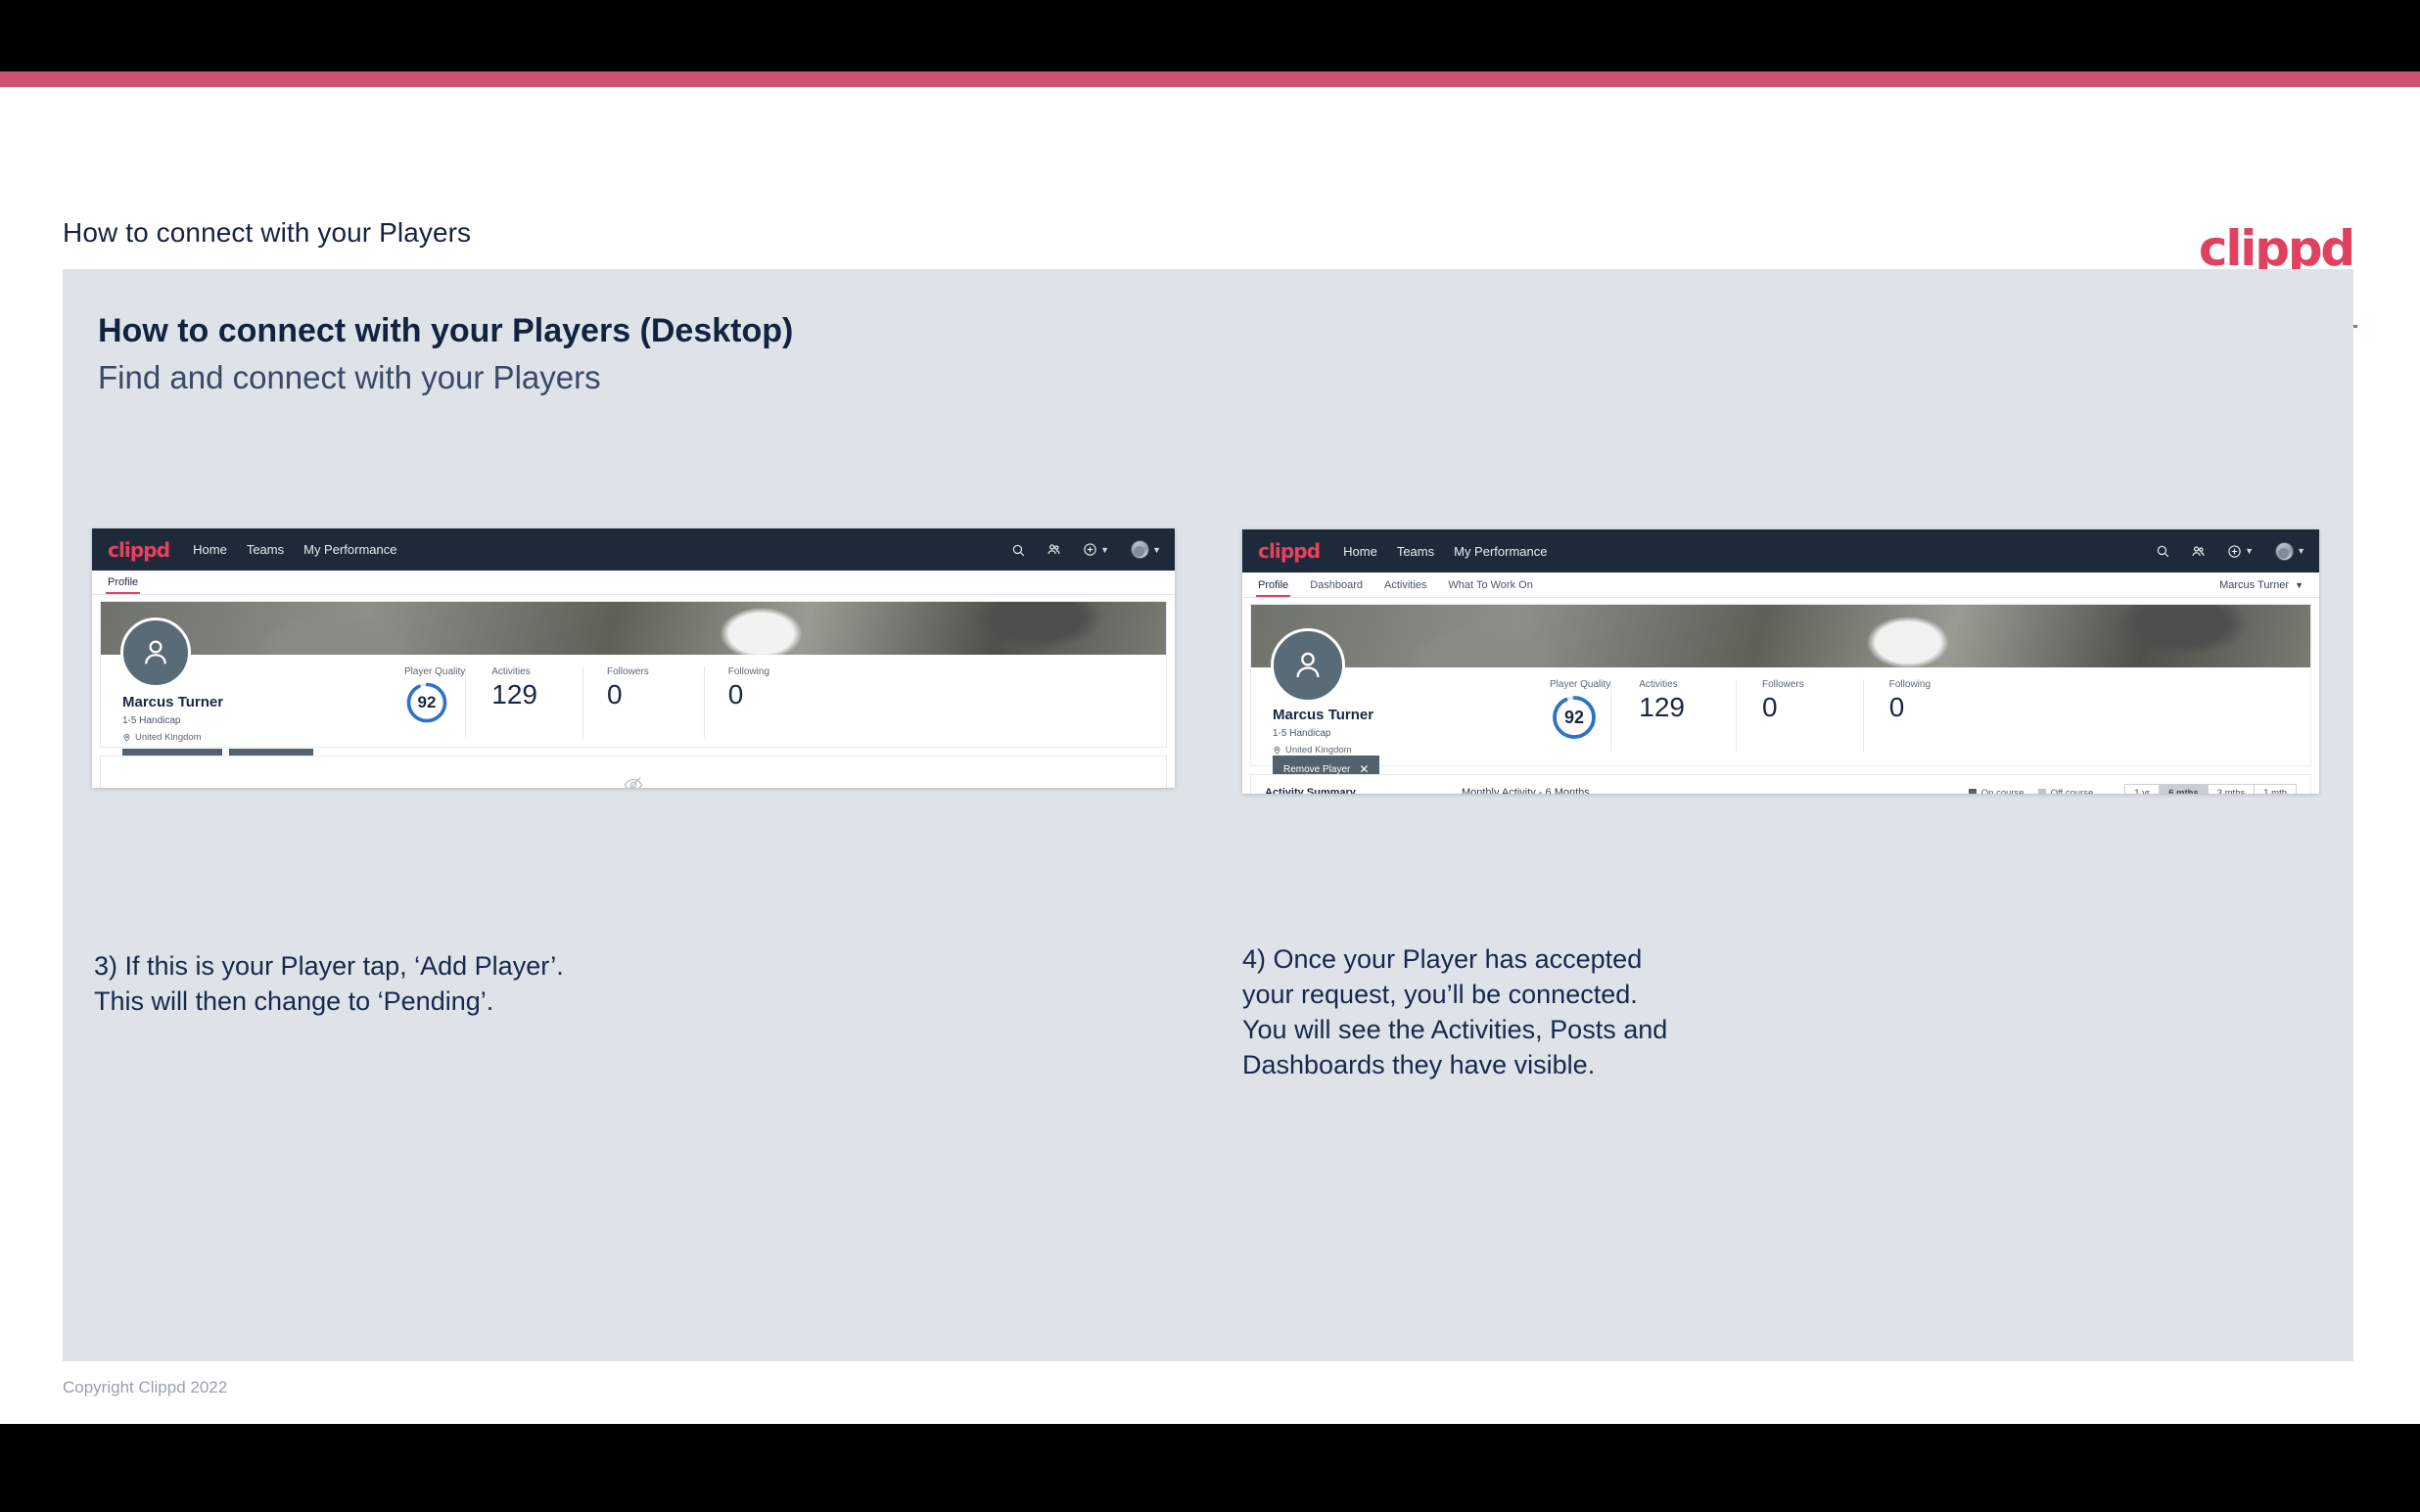 The image size is (2420, 1512). What do you see at coordinates (1210, 35) in the screenshot?
I see `top-letterbox-bar` at bounding box center [1210, 35].